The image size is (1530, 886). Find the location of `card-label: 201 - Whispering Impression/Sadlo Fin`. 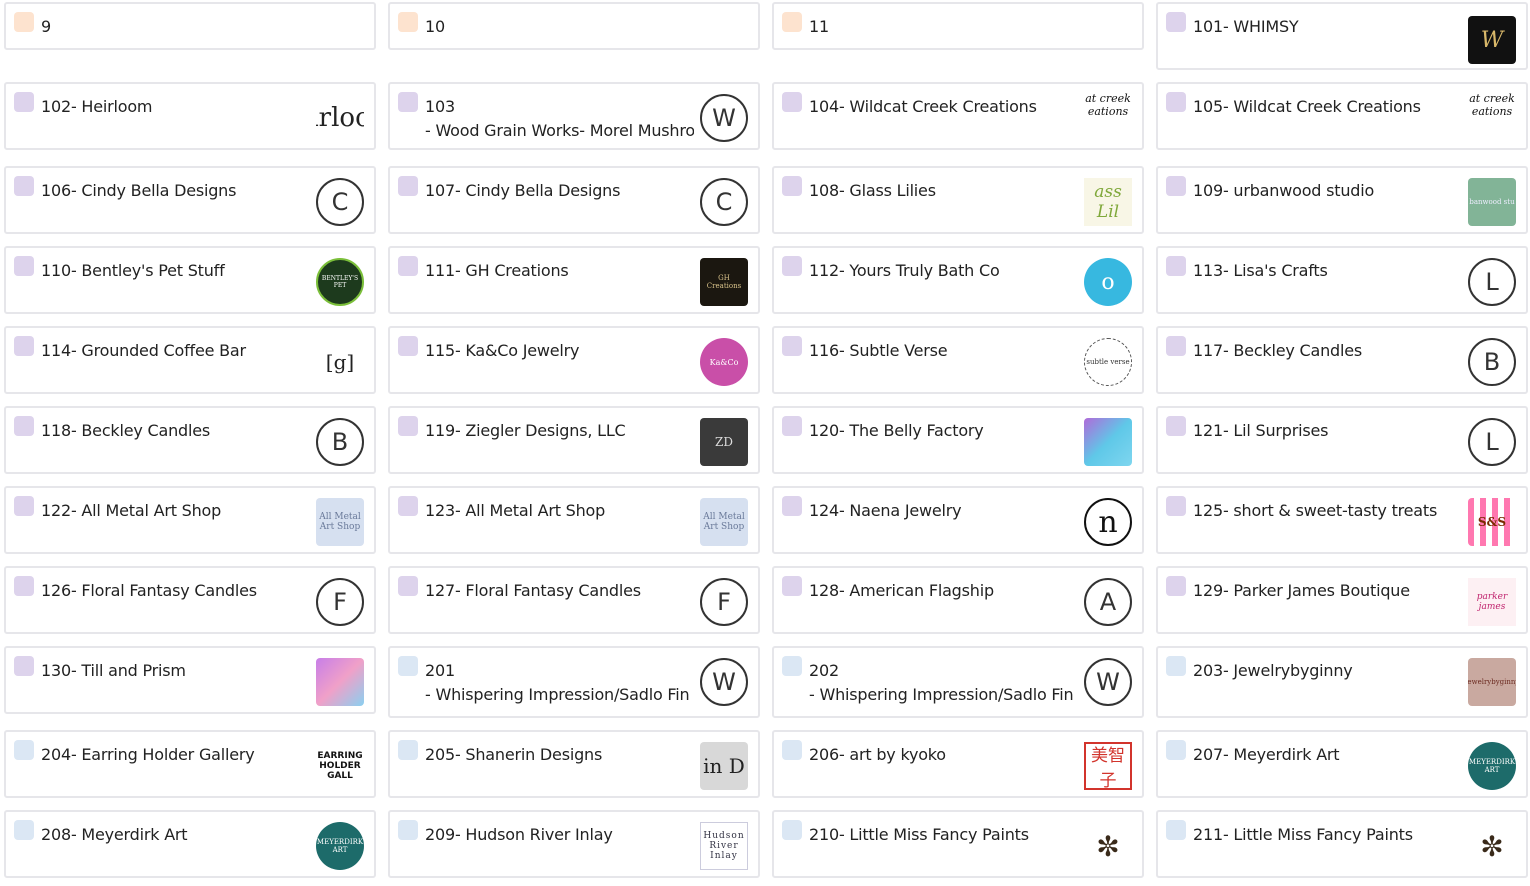

card-label: 201 - Whispering Impression/Sadlo Fin is located at coordinates (559, 683).